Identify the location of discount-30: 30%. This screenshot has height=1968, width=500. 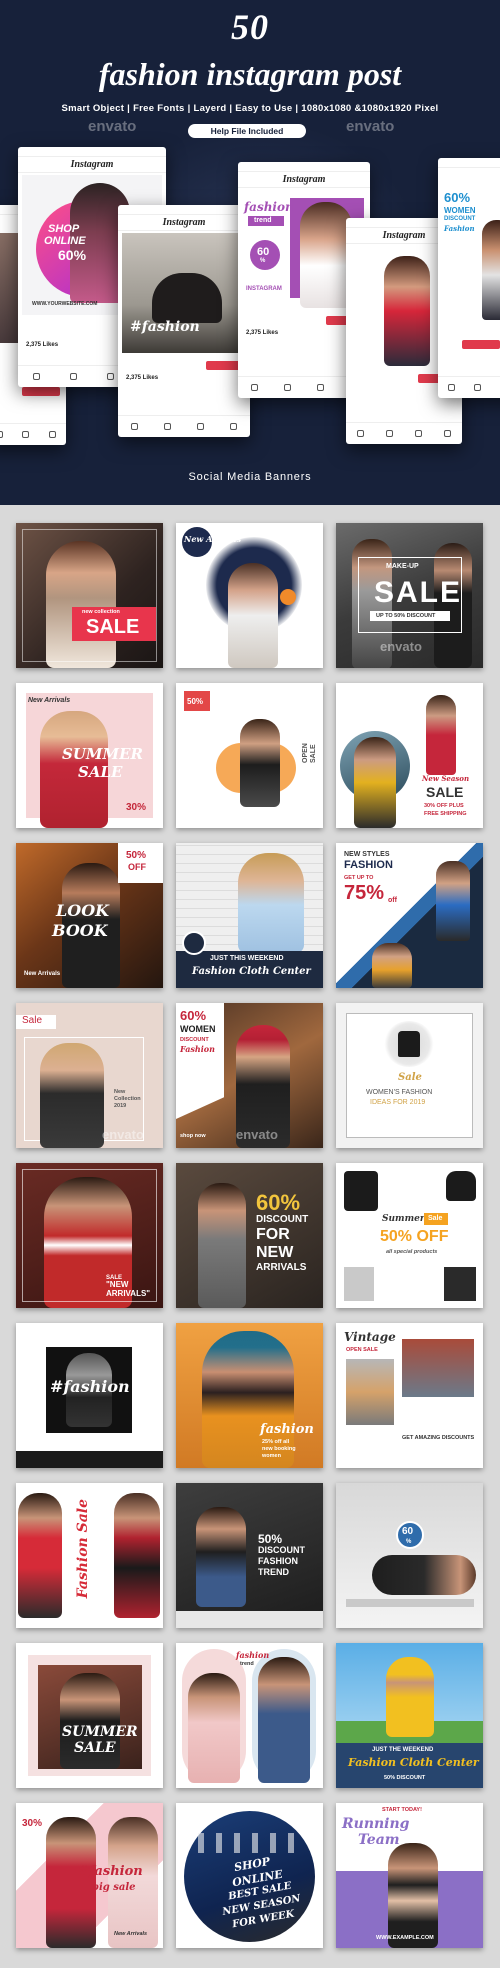
(136, 807).